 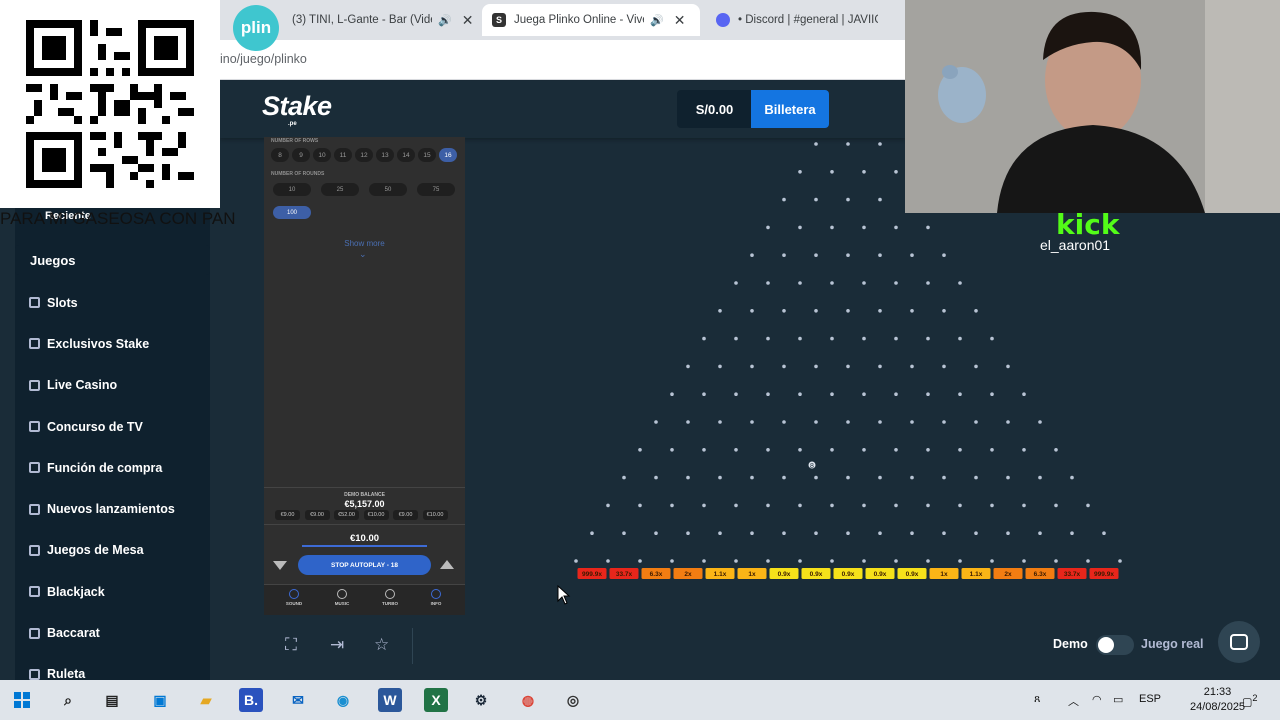 I want to click on sound-button: SOUND, so click(x=294, y=597).